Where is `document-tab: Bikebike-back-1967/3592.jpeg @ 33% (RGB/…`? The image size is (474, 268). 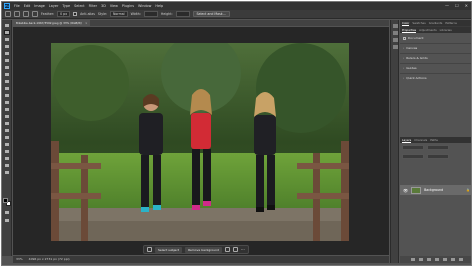
document-tab: Bikebike-back-1967/3592.jpeg @ 33% (RGB/… is located at coordinates (52, 23).